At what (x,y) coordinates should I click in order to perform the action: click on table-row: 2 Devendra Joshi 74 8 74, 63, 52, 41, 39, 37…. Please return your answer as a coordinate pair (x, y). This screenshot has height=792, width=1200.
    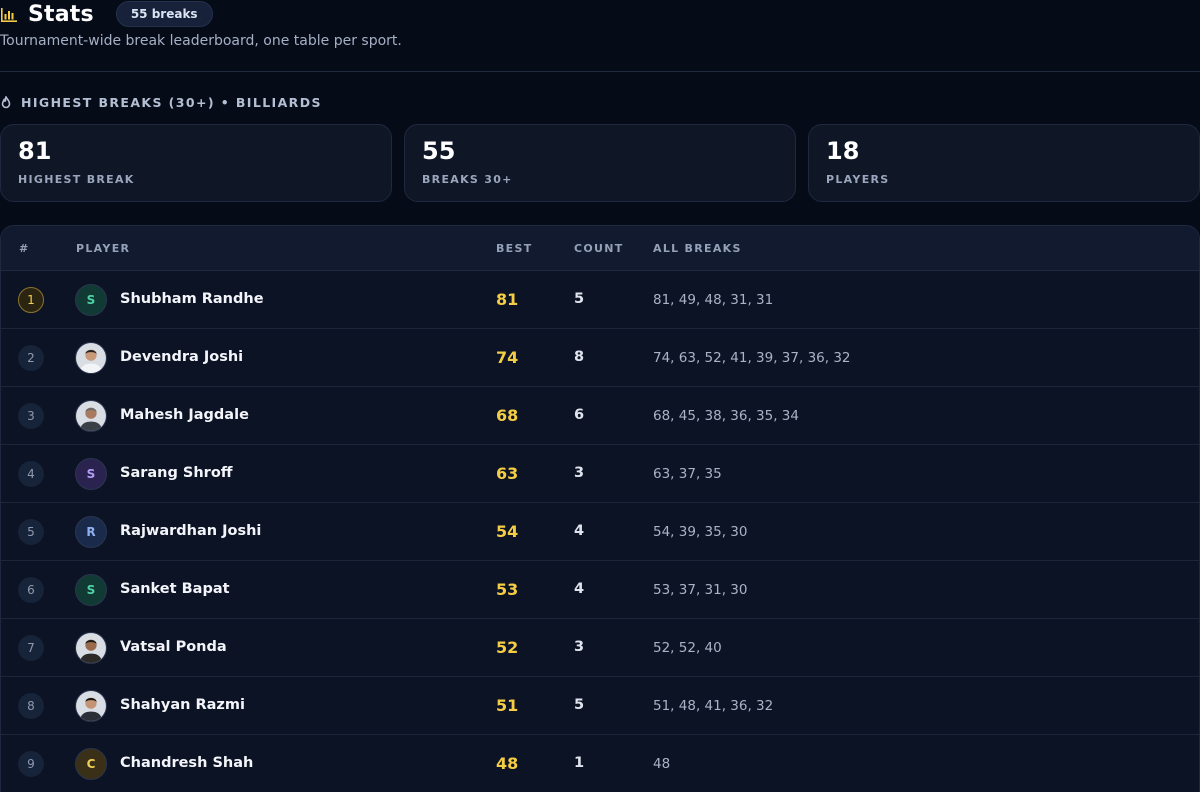
    Looking at the image, I should click on (600, 358).